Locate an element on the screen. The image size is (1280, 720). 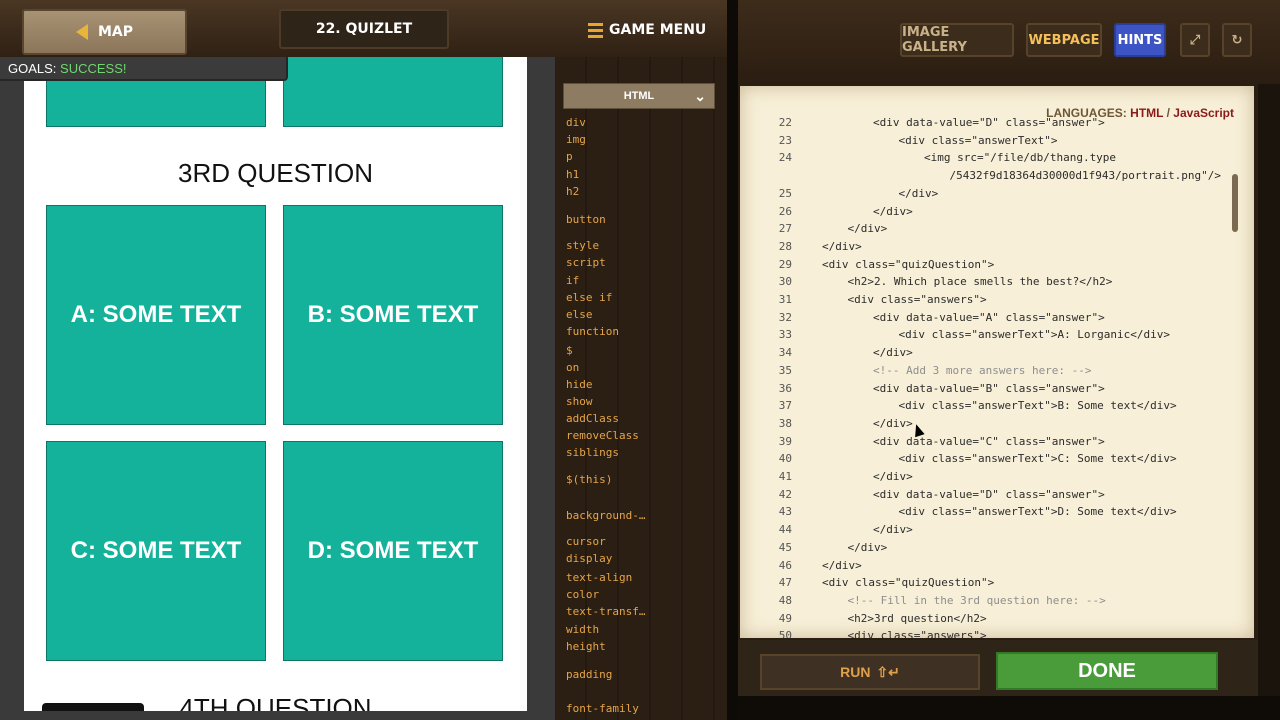
code-comment: <!-- Fill in the 3rd question here: --> is located at coordinates (977, 600).